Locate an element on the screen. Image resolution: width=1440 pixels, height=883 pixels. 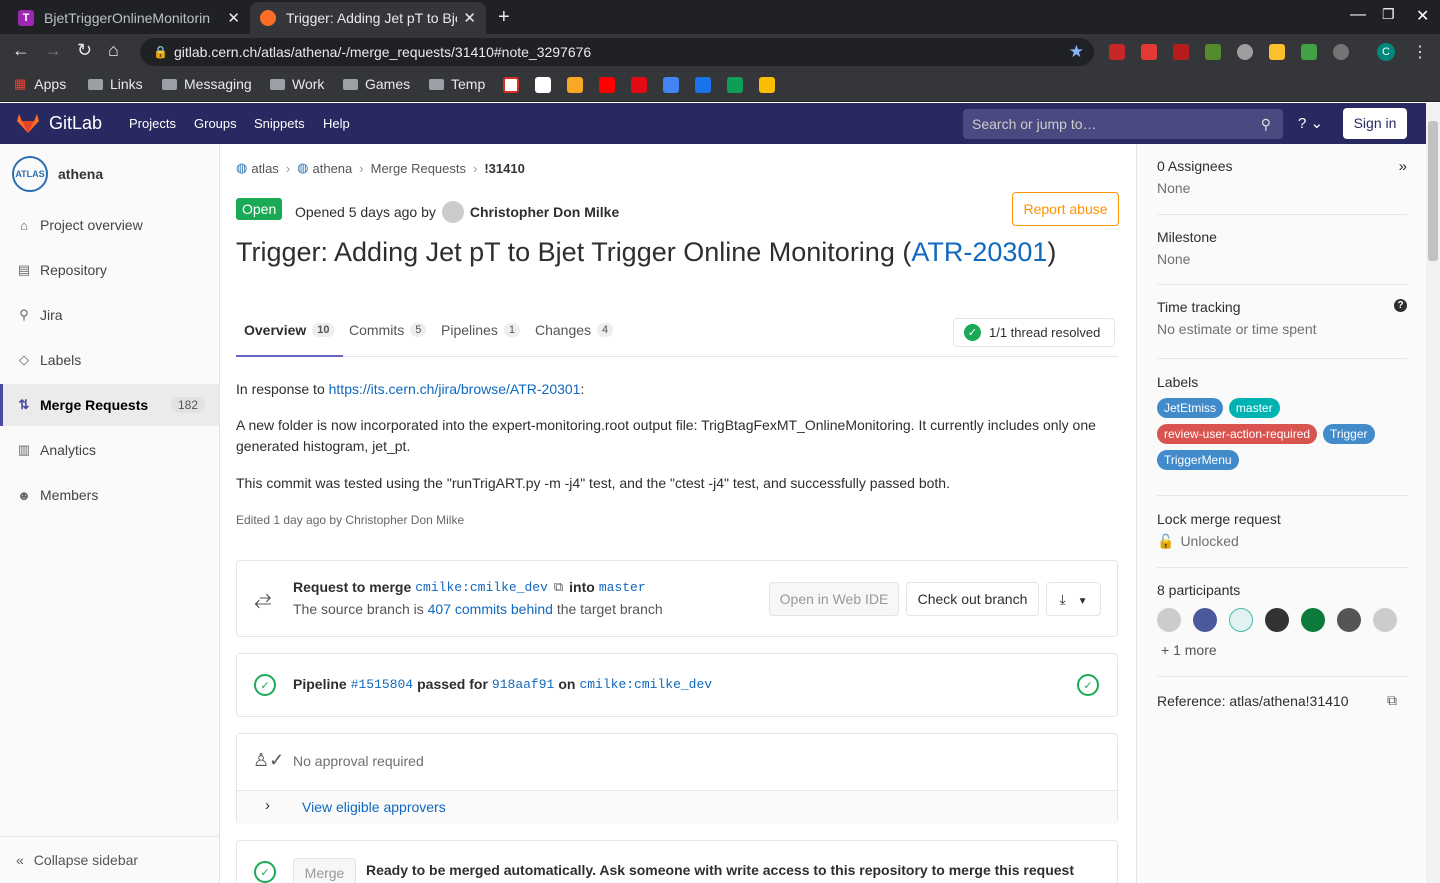
nav-help: Help is located at coordinates (336, 123).